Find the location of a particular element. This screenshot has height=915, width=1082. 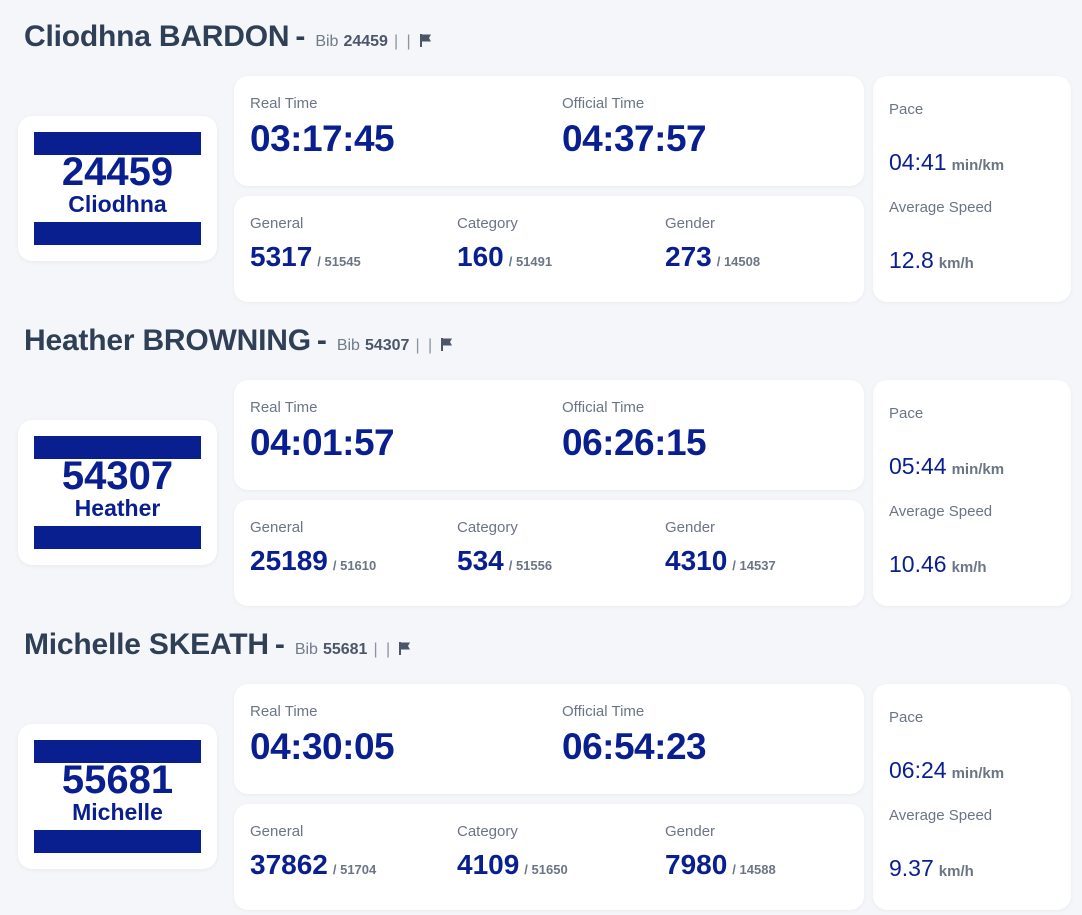

category-rank-value: 534 is located at coordinates (480, 560).